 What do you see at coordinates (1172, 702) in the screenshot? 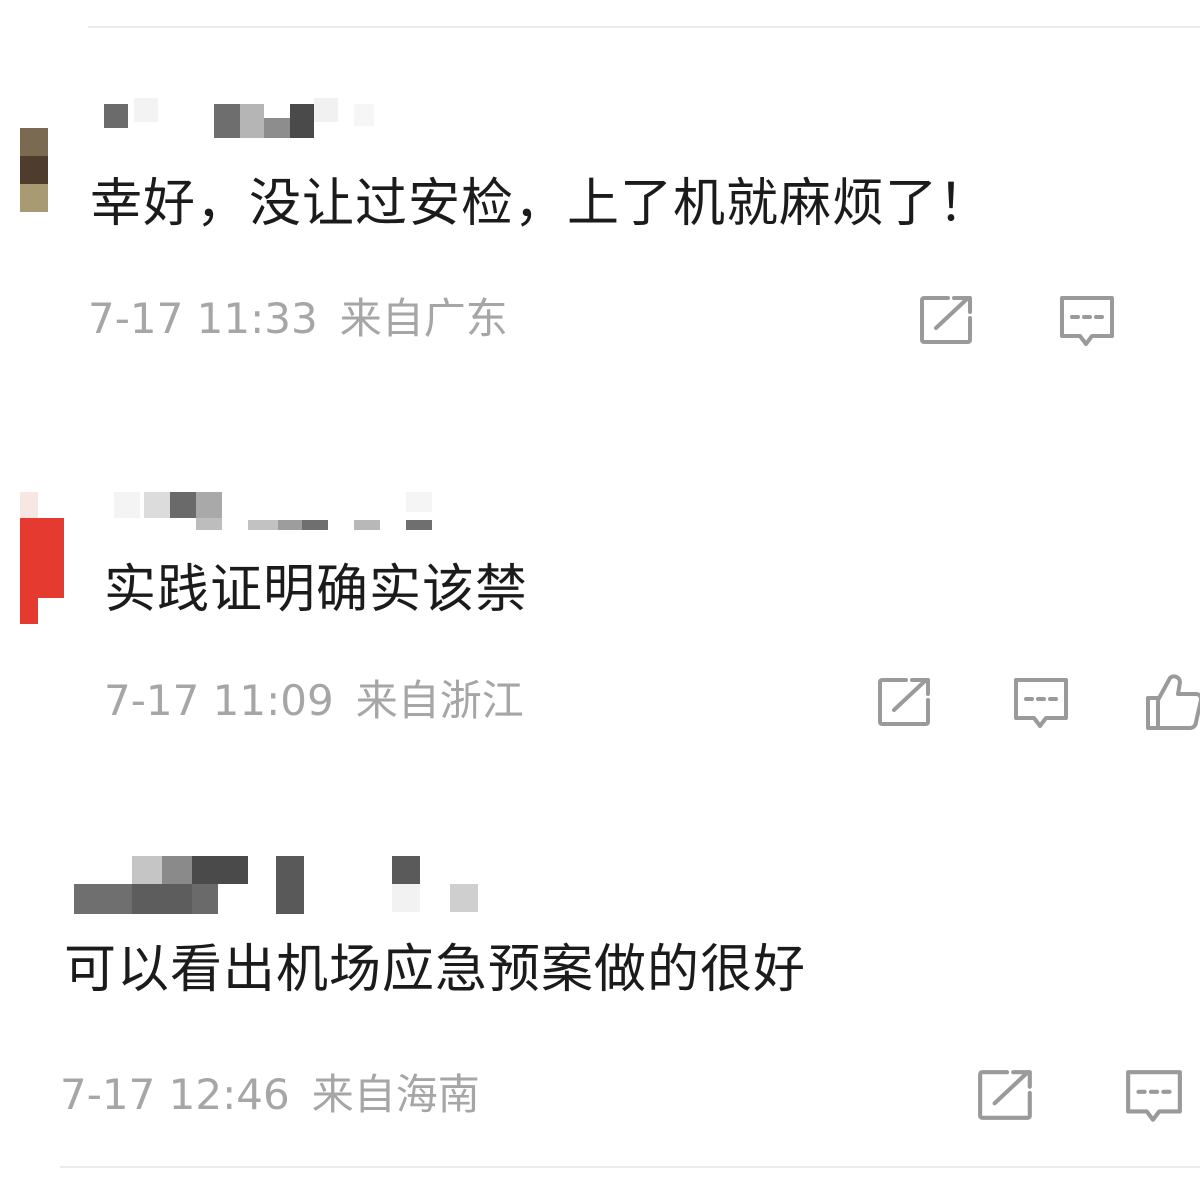
I see `thumbs-up-icon` at bounding box center [1172, 702].